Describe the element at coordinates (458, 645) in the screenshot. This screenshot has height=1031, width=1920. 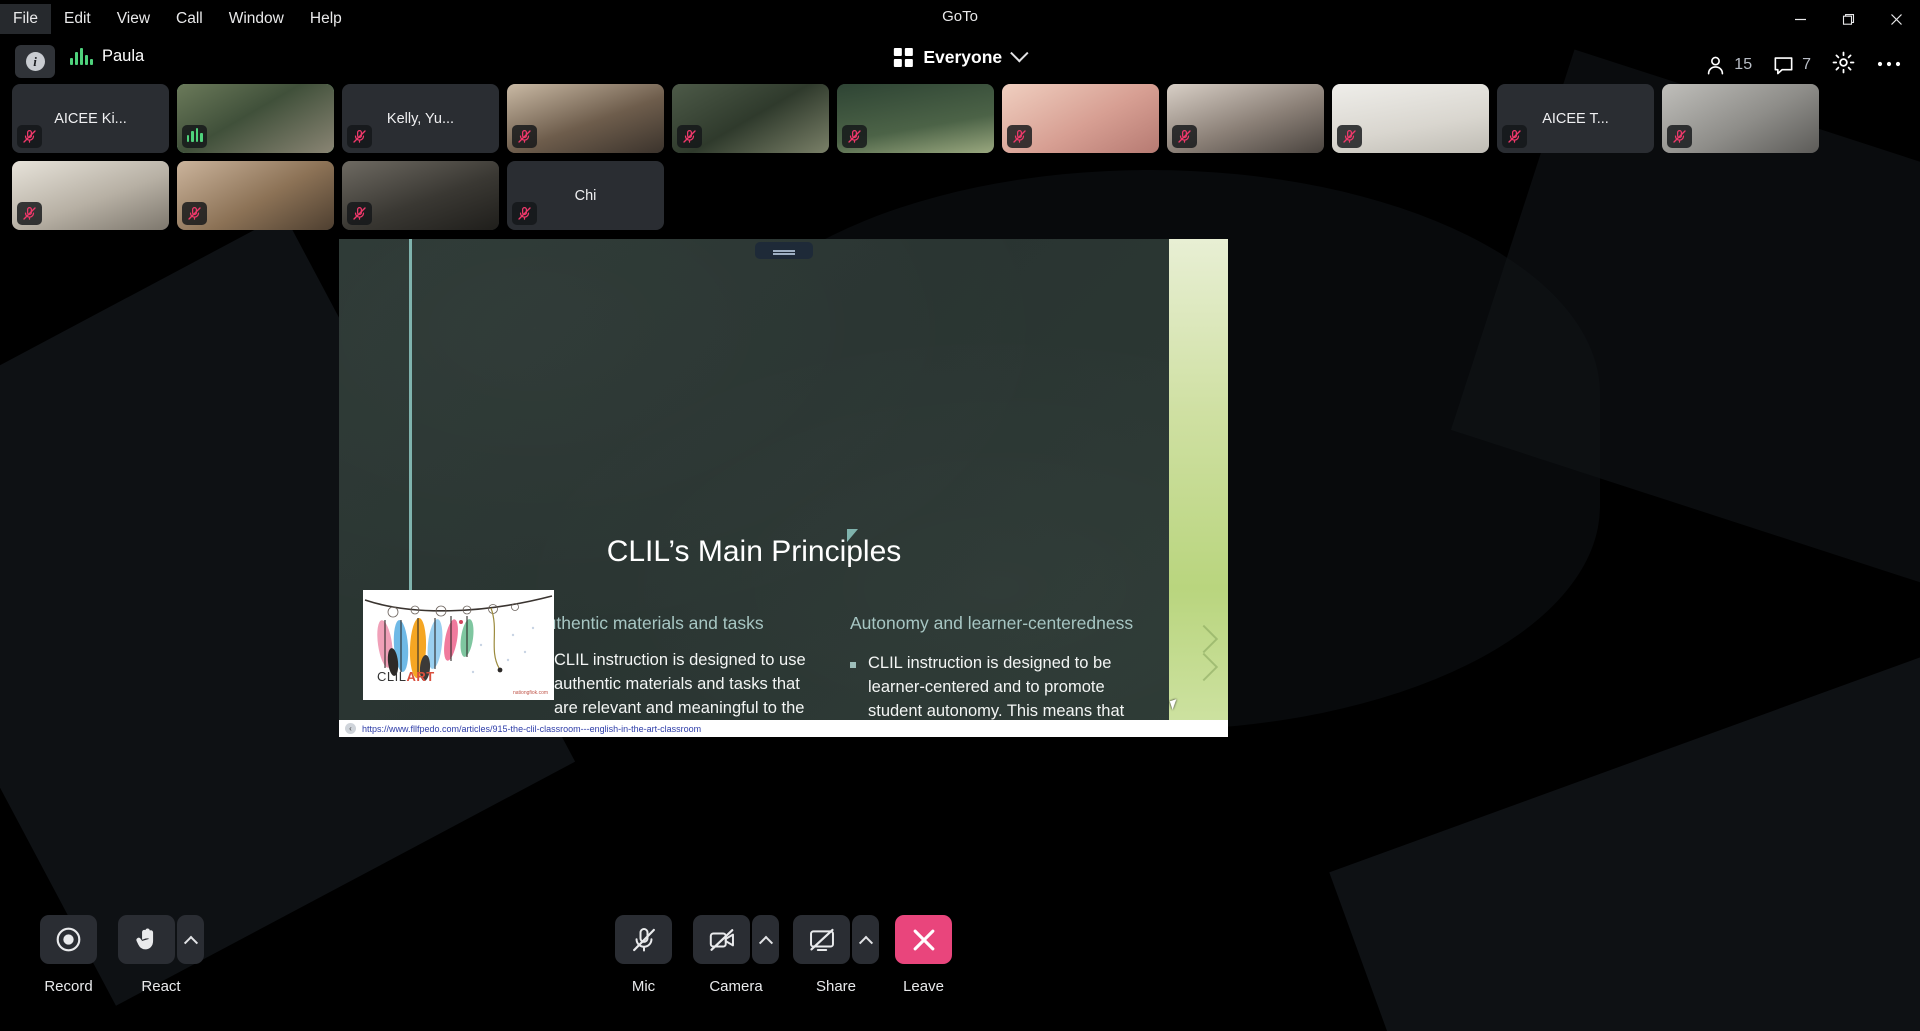
I see `clil-art-image: nationgfiok.com CLILART` at that location.